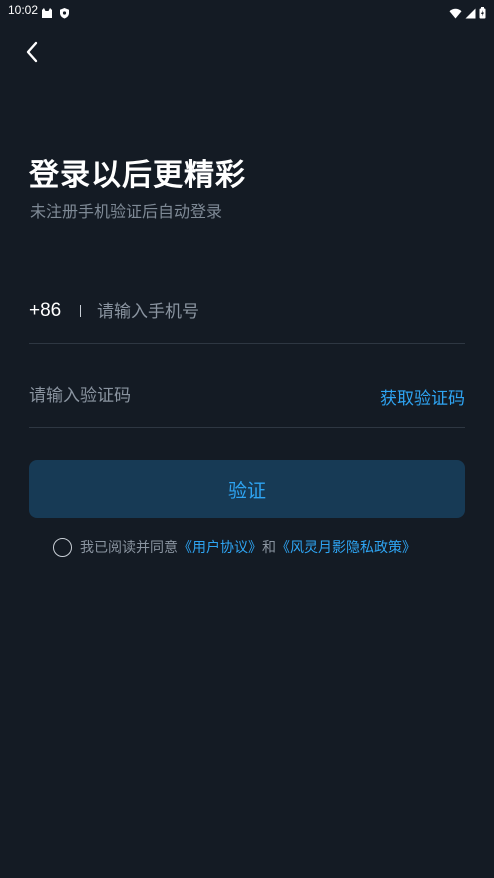 This screenshot has height=878, width=494. Describe the element at coordinates (179, 396) in the screenshot. I see `verification-code-input` at that location.